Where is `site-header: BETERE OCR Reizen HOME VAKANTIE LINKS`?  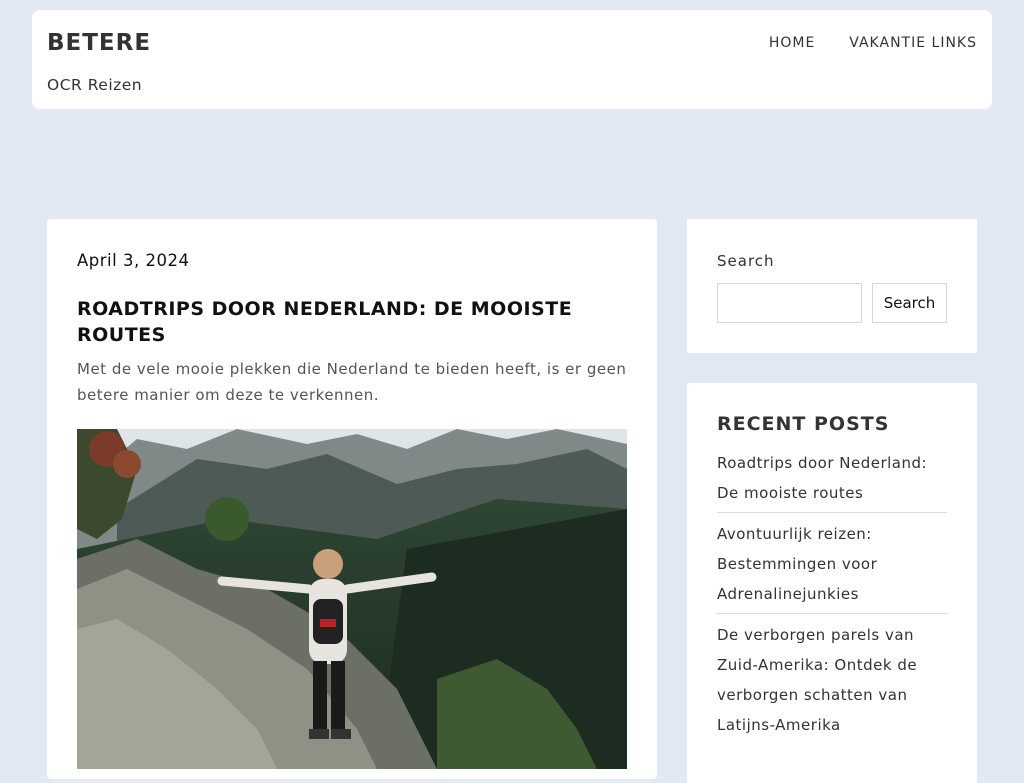 site-header: BETERE OCR Reizen HOME VAKANTIE LINKS is located at coordinates (512, 59).